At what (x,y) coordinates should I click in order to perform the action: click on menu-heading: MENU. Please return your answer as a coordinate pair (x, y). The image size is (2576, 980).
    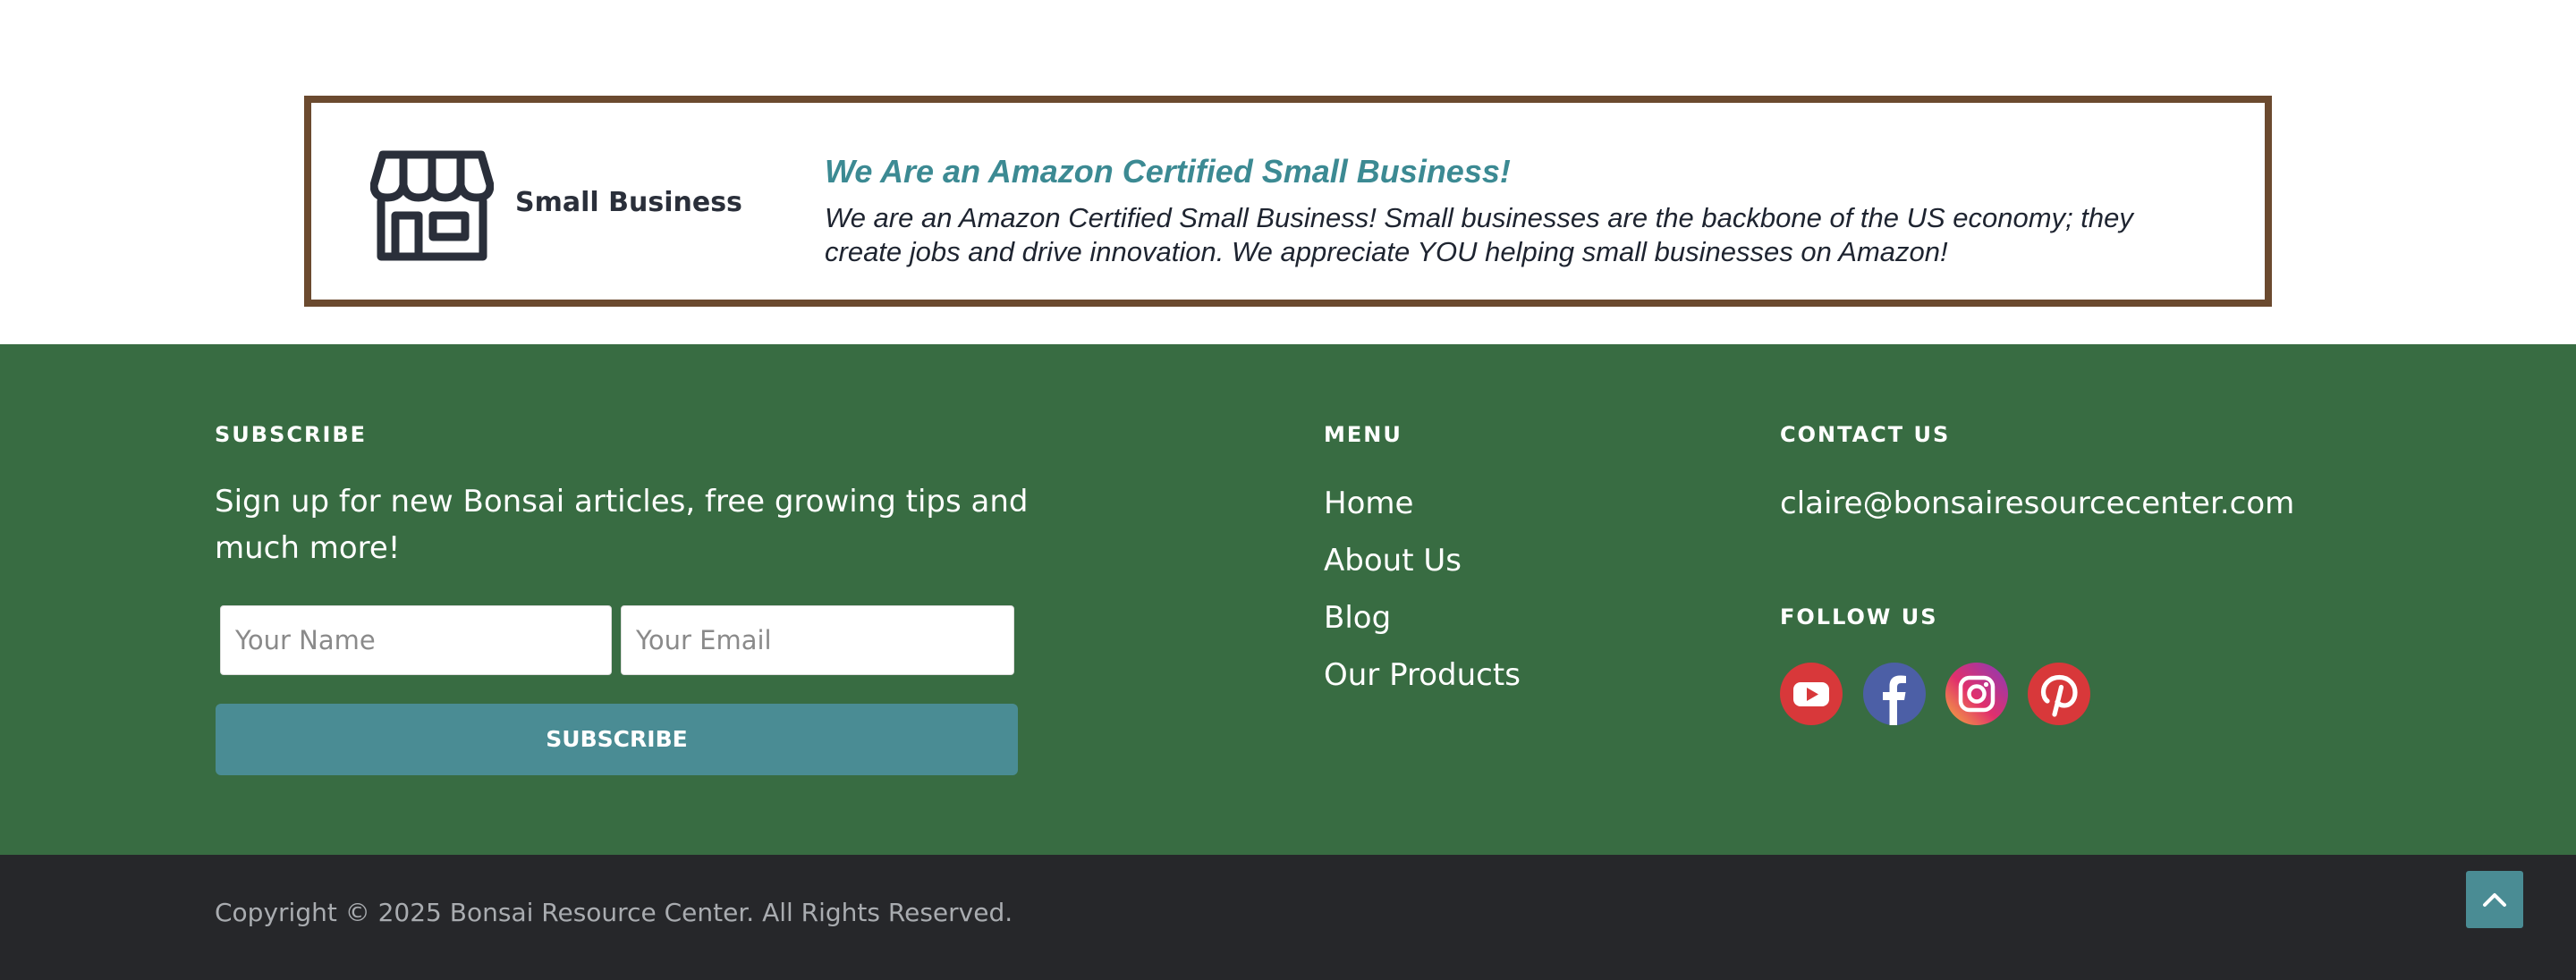
    Looking at the image, I should click on (1363, 434).